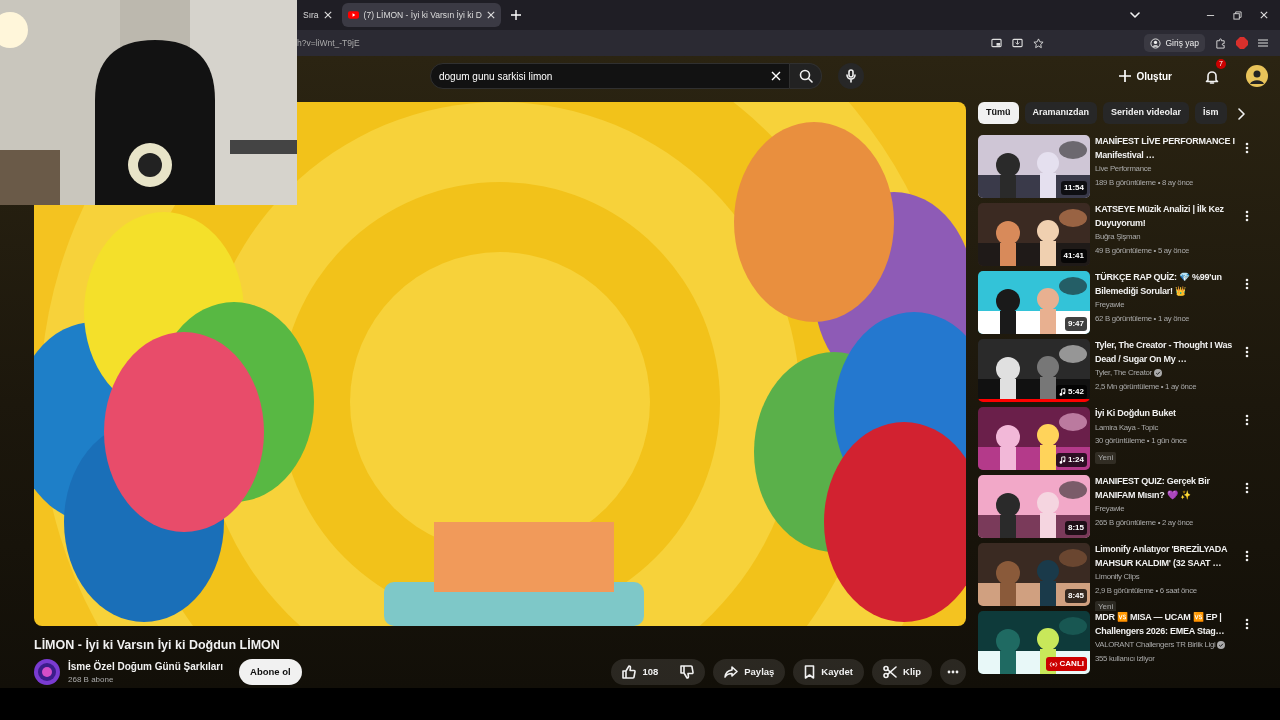 This screenshot has width=1280, height=720. I want to click on video-duration: 11:54, so click(1073, 188).